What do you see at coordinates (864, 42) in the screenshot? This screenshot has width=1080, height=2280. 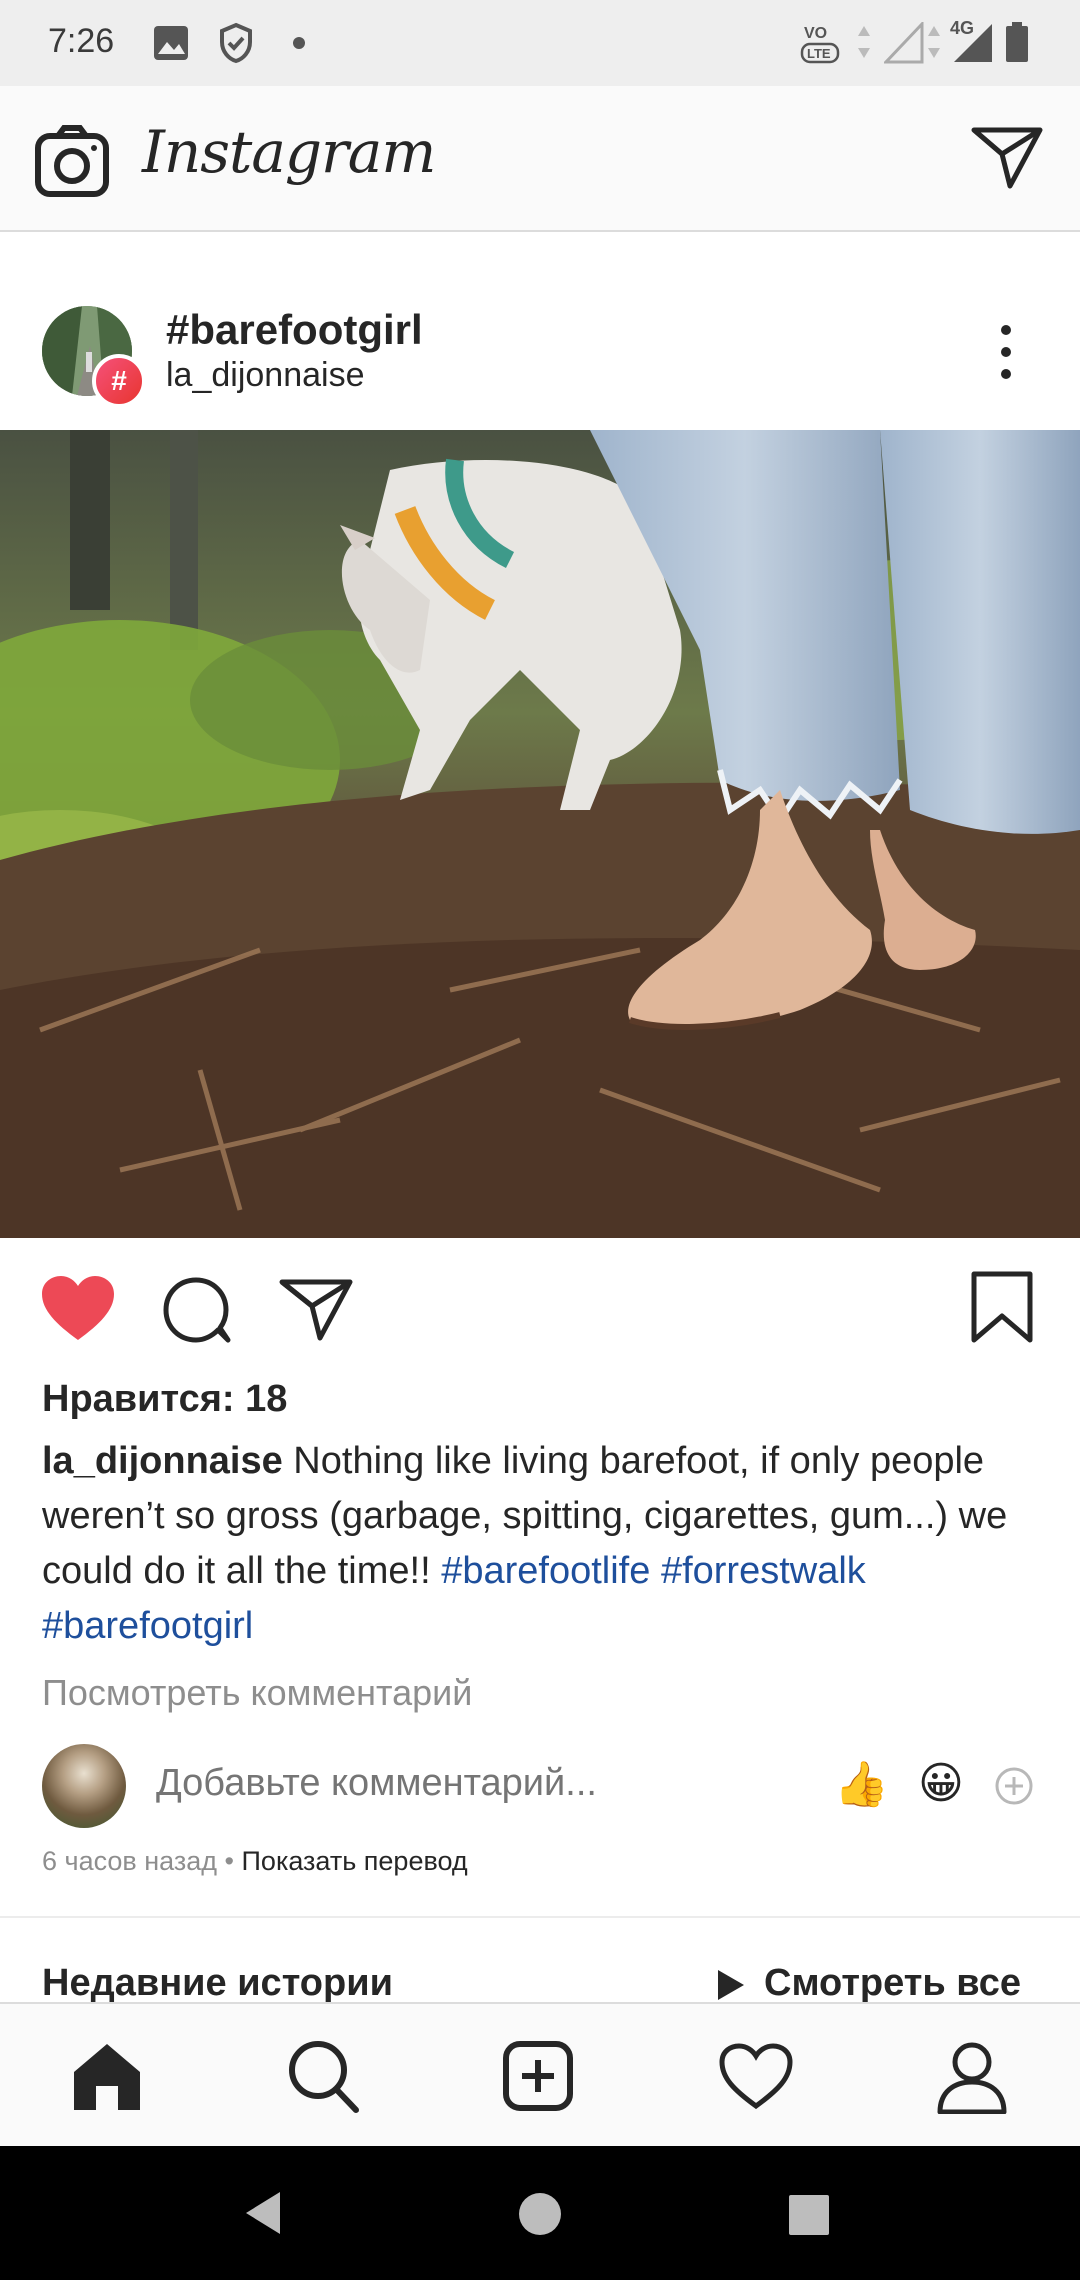 I see `data-arrows-icon` at bounding box center [864, 42].